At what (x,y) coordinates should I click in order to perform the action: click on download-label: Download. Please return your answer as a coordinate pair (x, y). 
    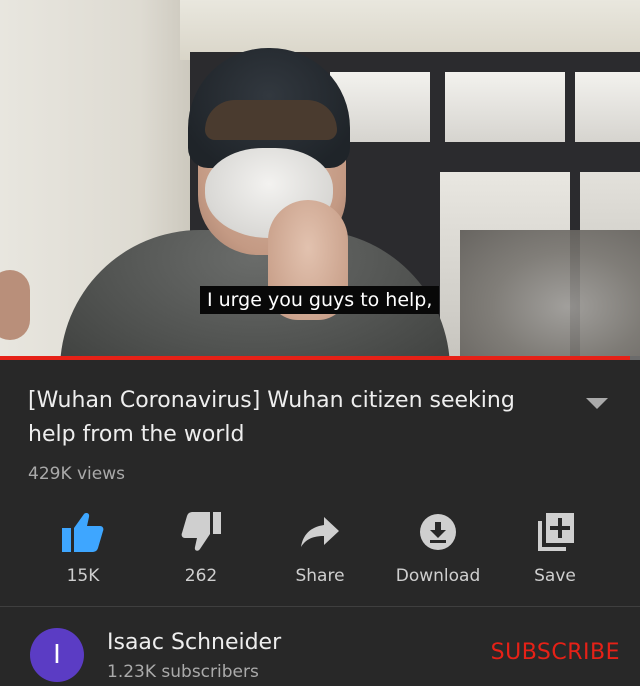
    Looking at the image, I should click on (438, 576).